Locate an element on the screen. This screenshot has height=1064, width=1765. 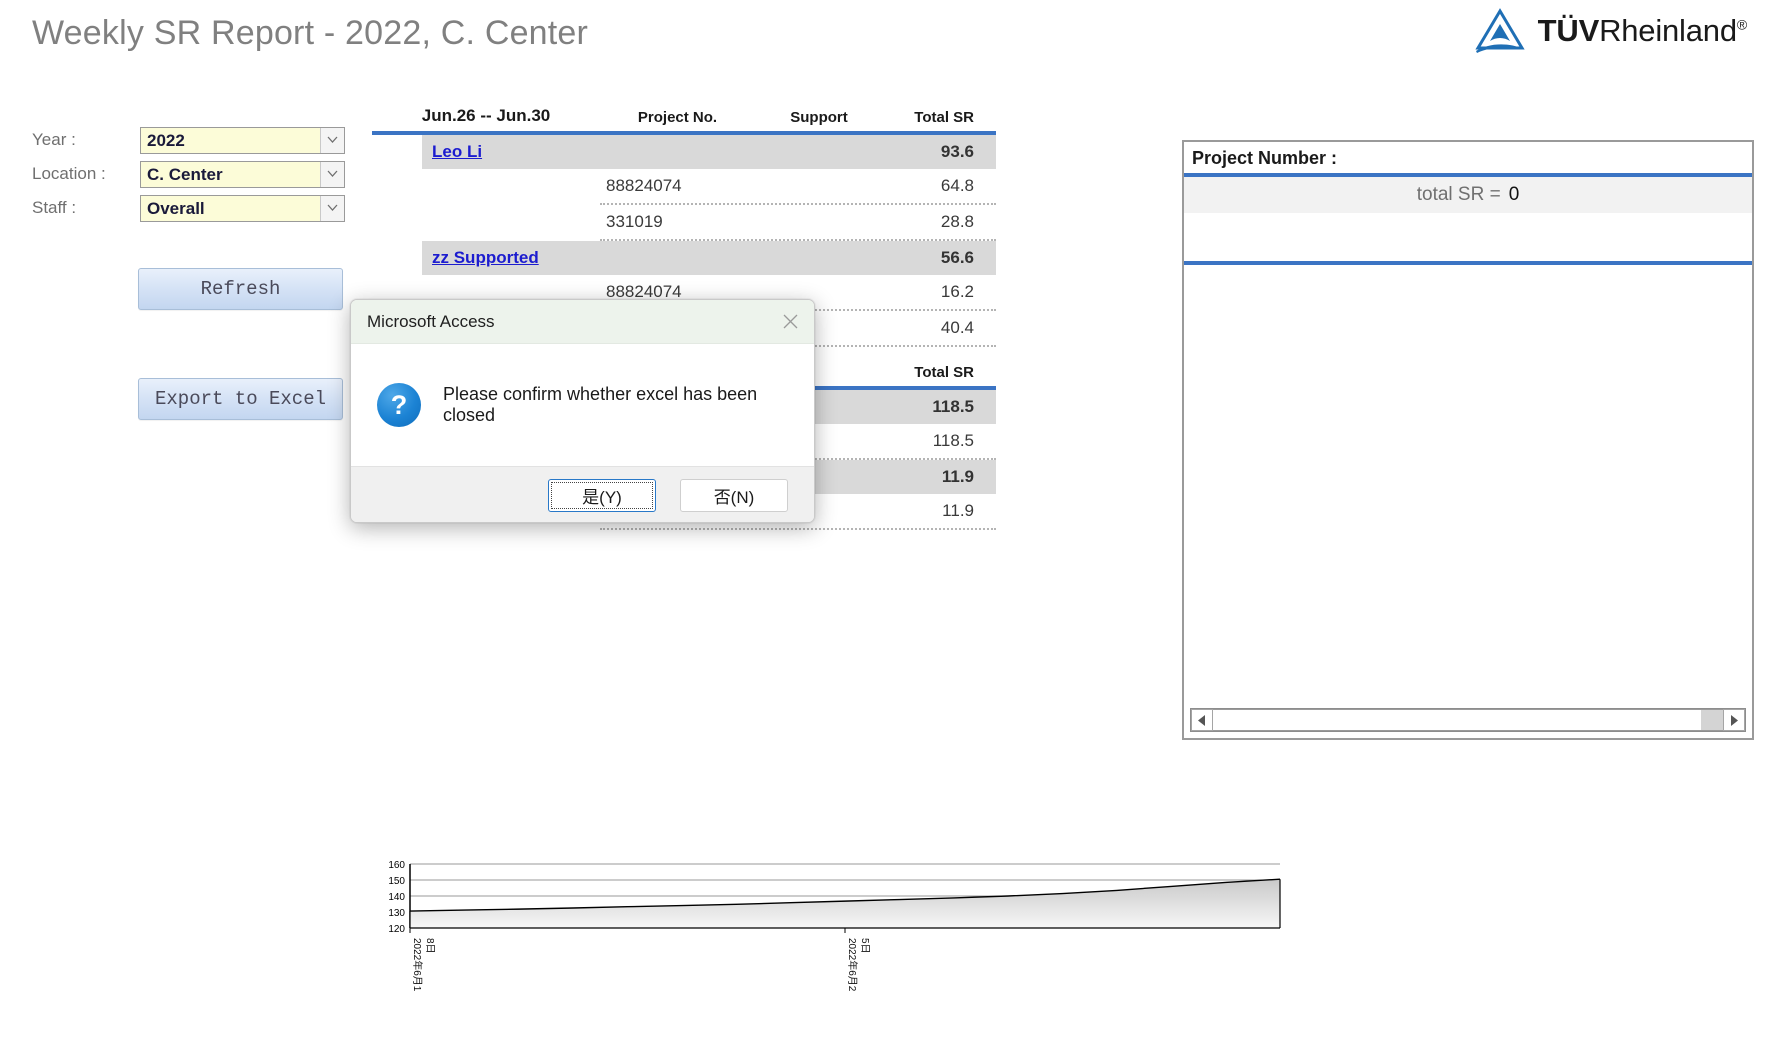
yes-button: 是(Y) is located at coordinates (602, 495).